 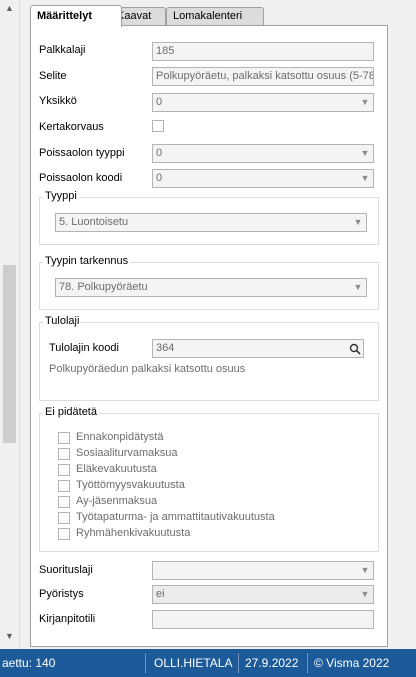 I want to click on tyypin-tarkennus-select: 78. Polkupyöräetu ▼, so click(x=211, y=287).